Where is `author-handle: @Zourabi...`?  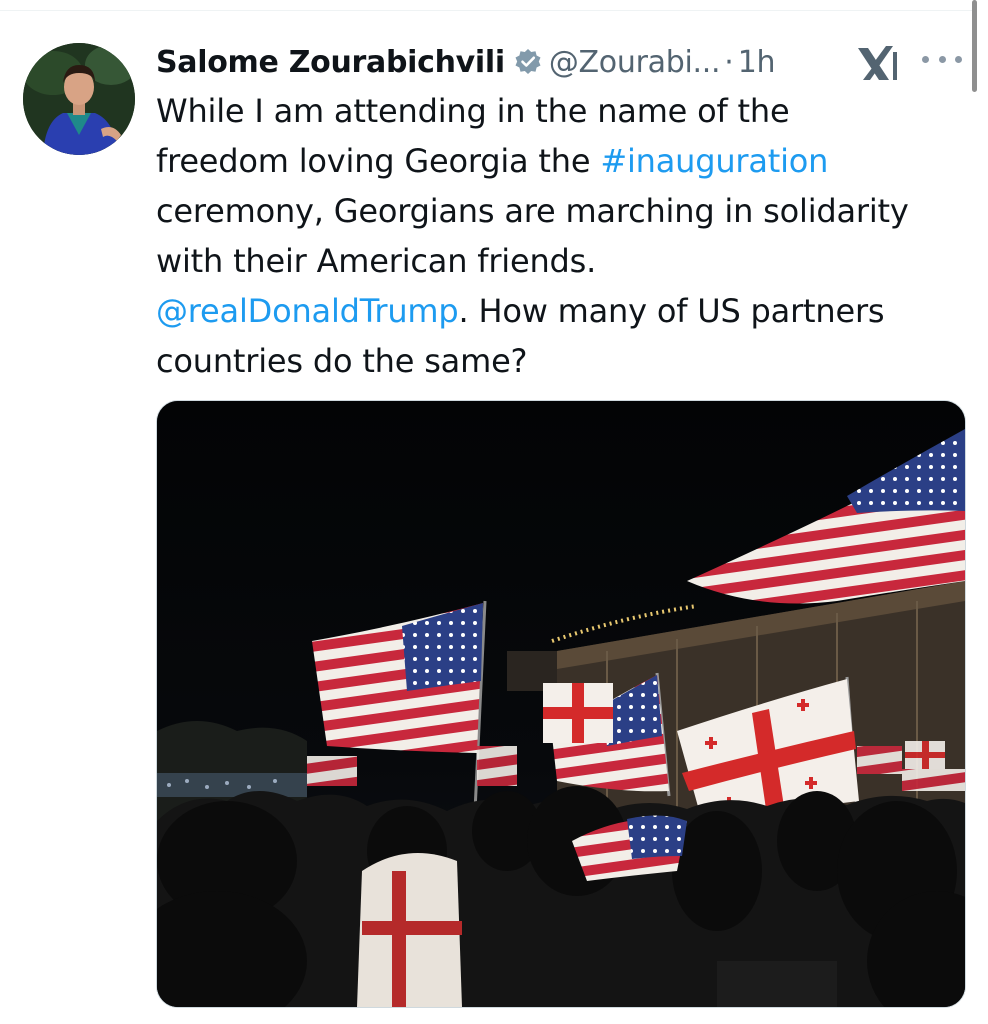 author-handle: @Zourabi... is located at coordinates (635, 62).